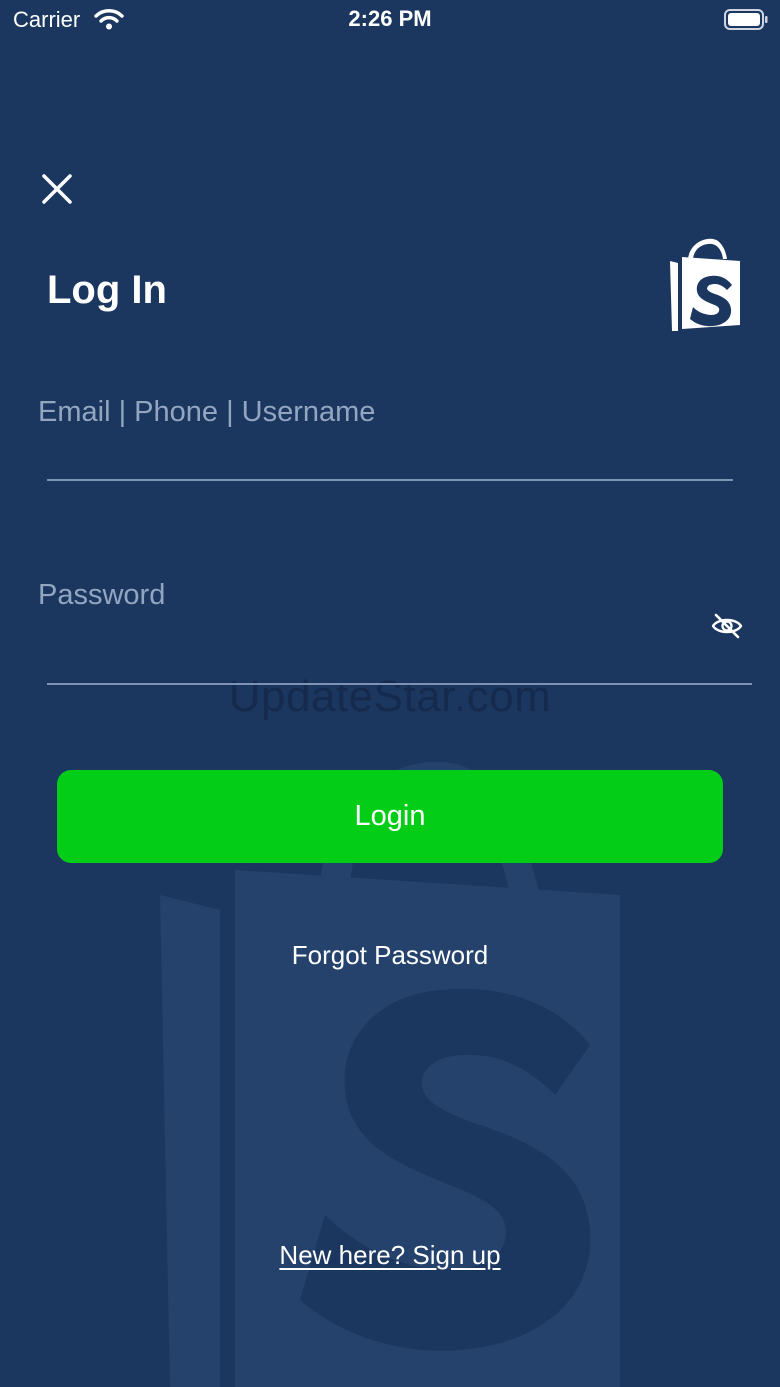 This screenshot has height=1387, width=780. I want to click on watermark-text: UpdateStar.com, so click(390, 696).